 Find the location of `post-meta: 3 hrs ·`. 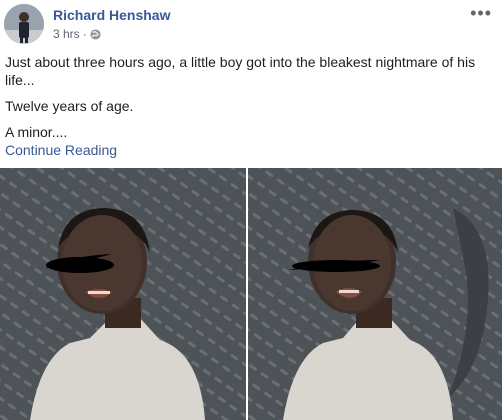

post-meta: 3 hrs · is located at coordinates (77, 34).